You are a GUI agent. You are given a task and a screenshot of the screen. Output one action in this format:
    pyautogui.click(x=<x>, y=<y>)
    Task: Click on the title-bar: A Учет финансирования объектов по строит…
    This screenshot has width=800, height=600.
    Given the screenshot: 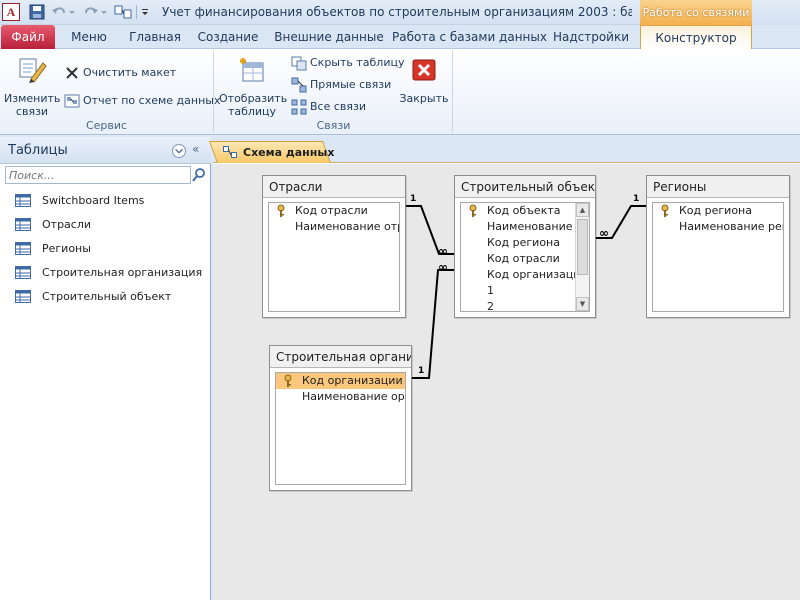 What is the action you would take?
    pyautogui.click(x=400, y=12)
    